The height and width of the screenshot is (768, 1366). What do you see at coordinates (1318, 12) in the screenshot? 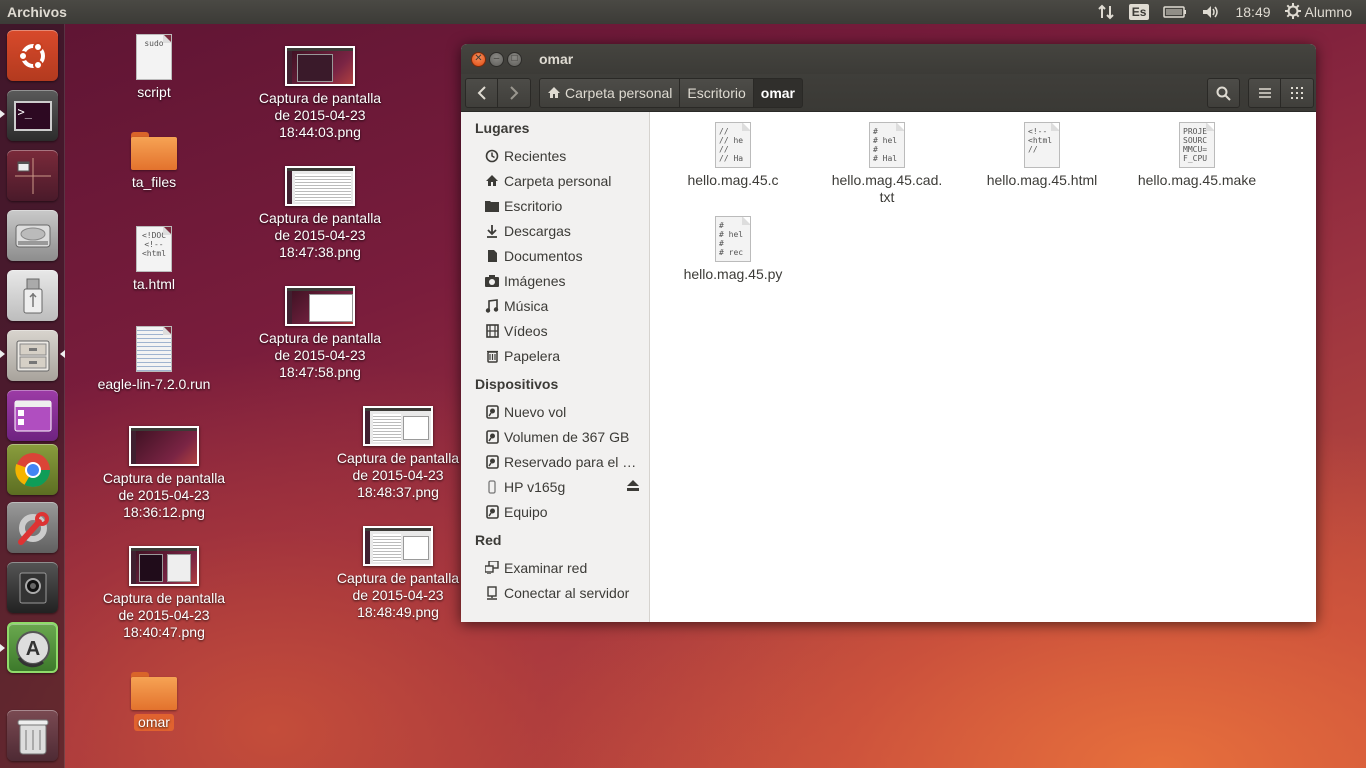
I see `session-menu: Alumno` at bounding box center [1318, 12].